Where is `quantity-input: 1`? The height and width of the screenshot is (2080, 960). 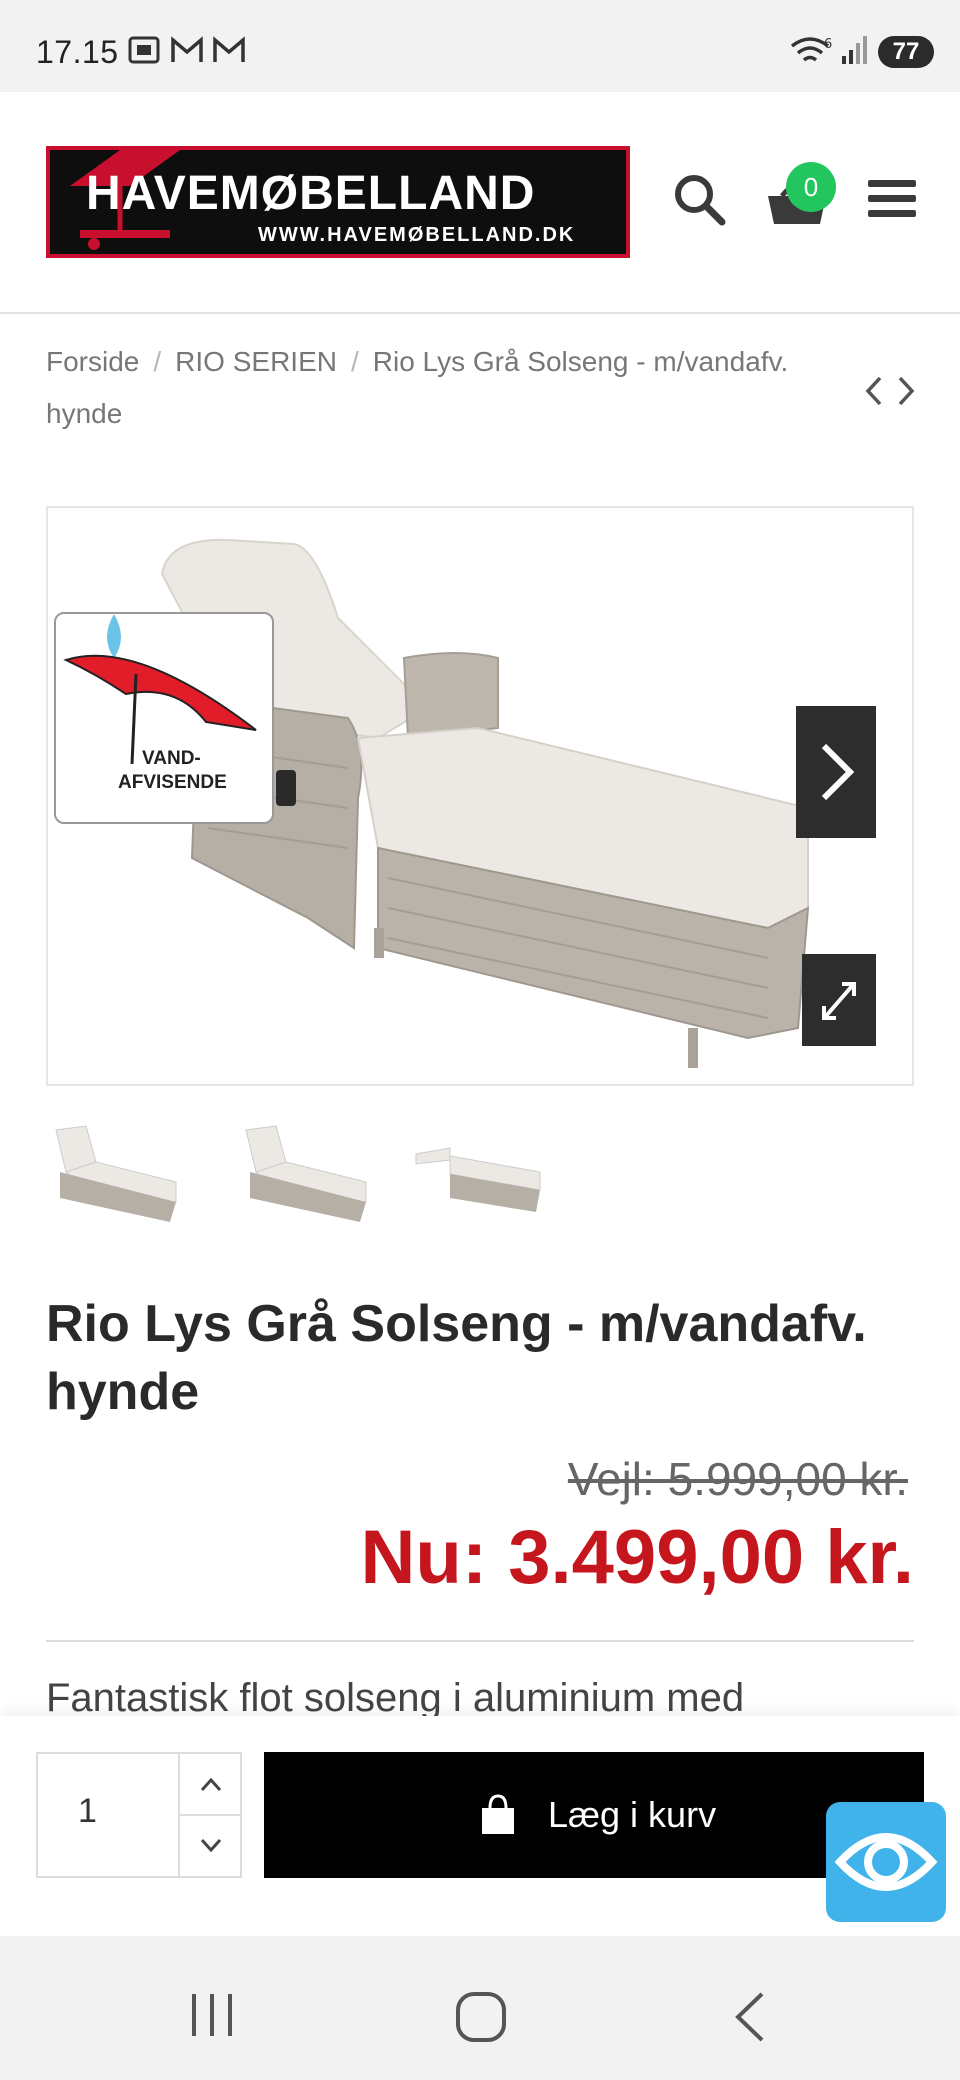 quantity-input: 1 is located at coordinates (87, 1811).